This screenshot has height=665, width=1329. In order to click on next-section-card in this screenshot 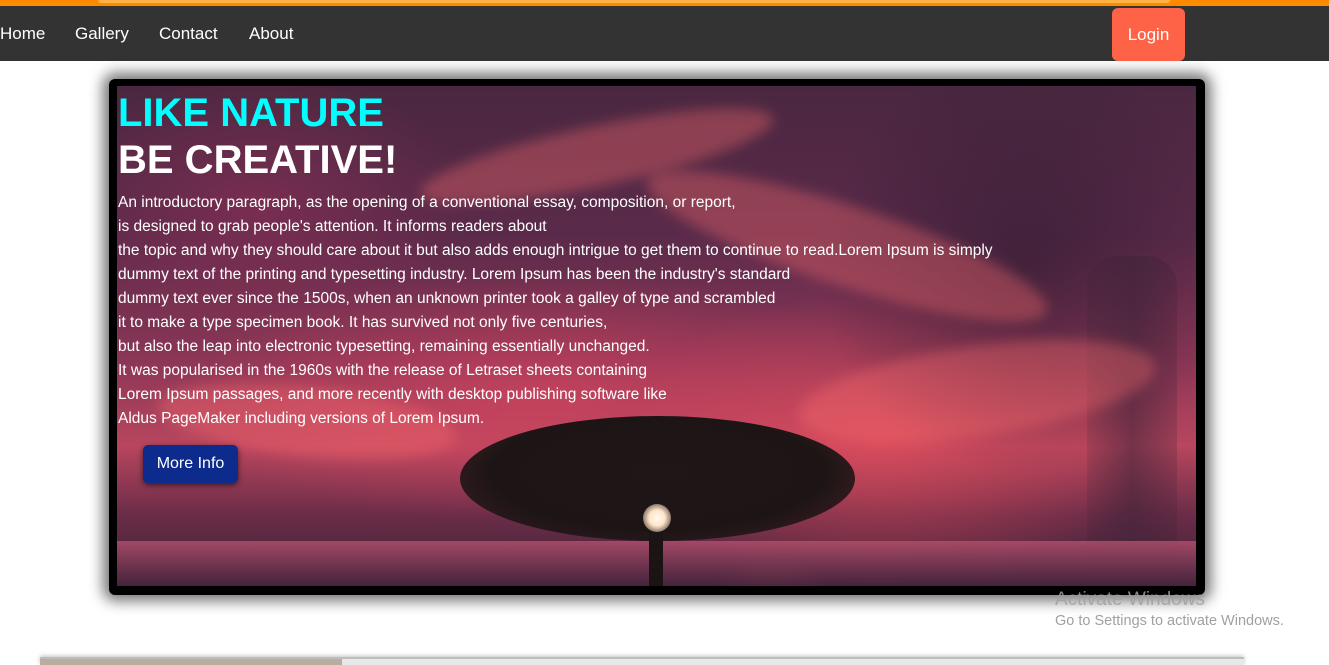, I will do `click(642, 661)`.